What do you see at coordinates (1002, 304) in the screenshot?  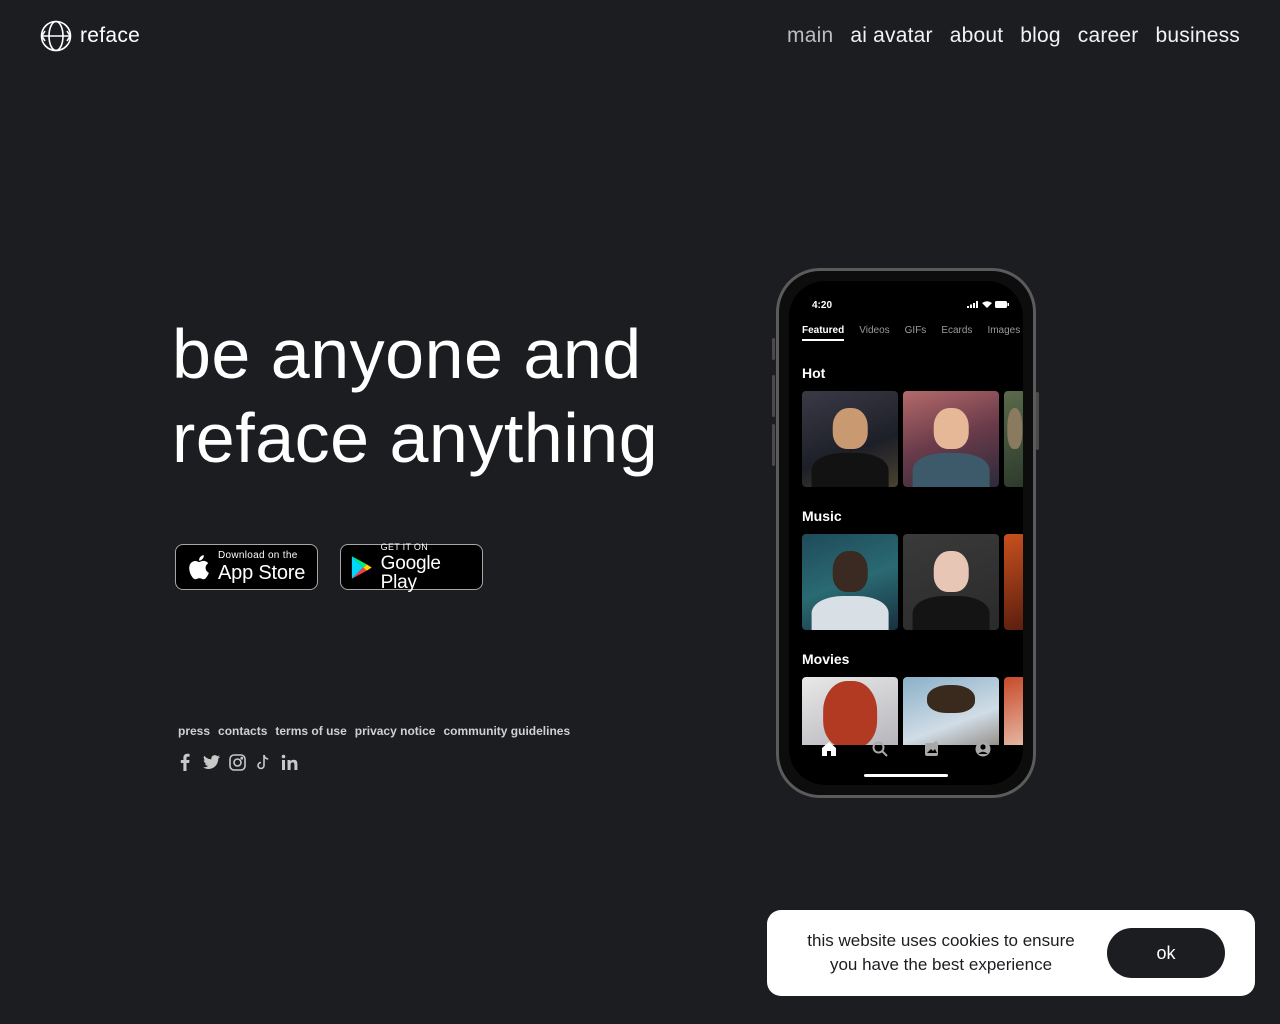 I see `battery-icon` at bounding box center [1002, 304].